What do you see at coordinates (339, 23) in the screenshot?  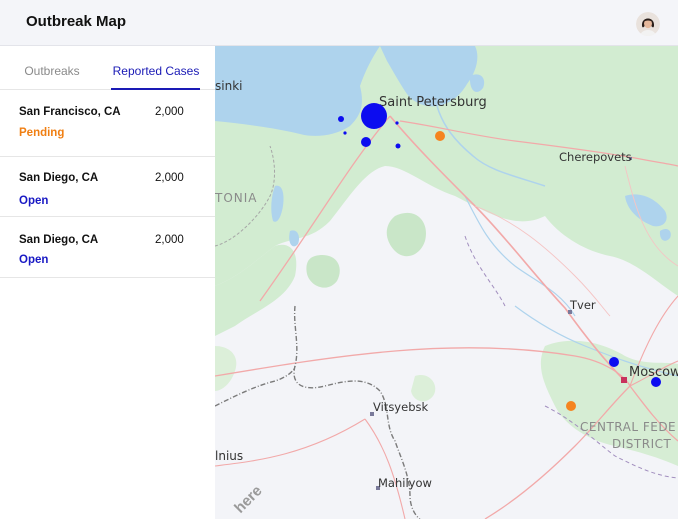 I see `top-bar: Outbreak Map` at bounding box center [339, 23].